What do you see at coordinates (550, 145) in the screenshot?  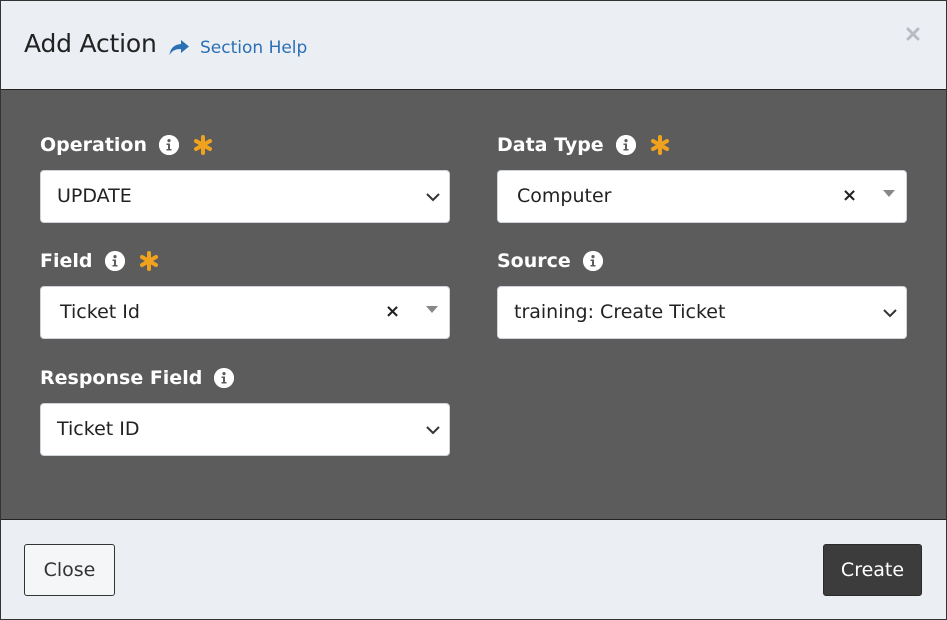 I see `data-type-label: Data Type` at bounding box center [550, 145].